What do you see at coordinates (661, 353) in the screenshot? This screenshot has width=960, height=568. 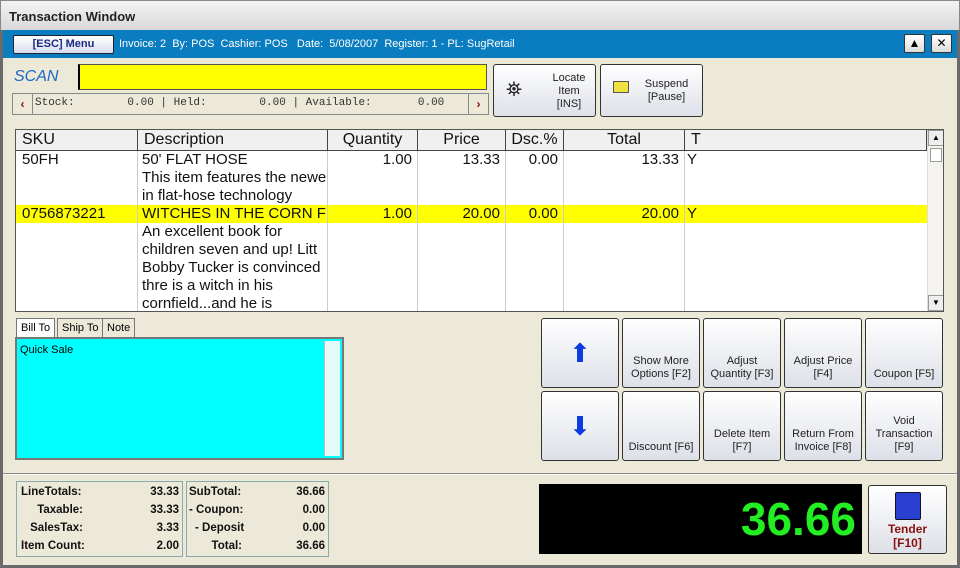 I see `show-more-options-button: Show More Options [F2]` at bounding box center [661, 353].